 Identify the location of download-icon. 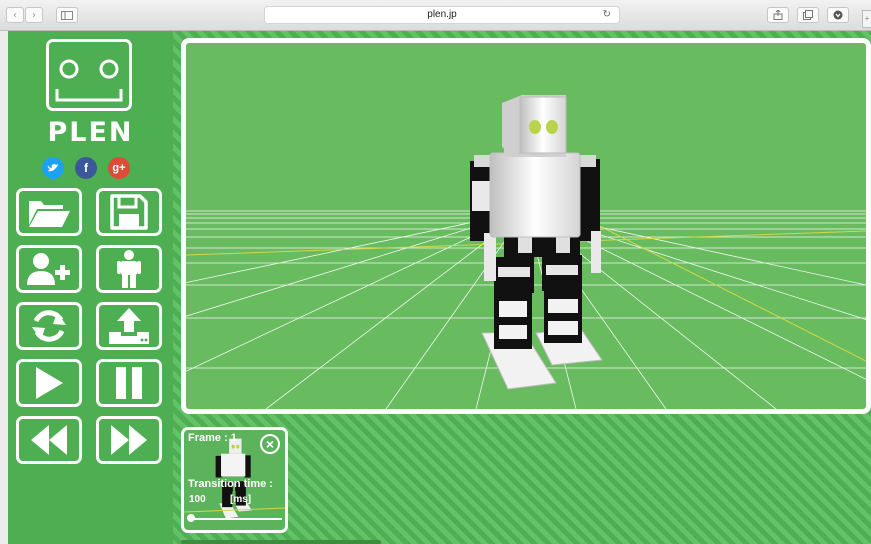
(838, 15).